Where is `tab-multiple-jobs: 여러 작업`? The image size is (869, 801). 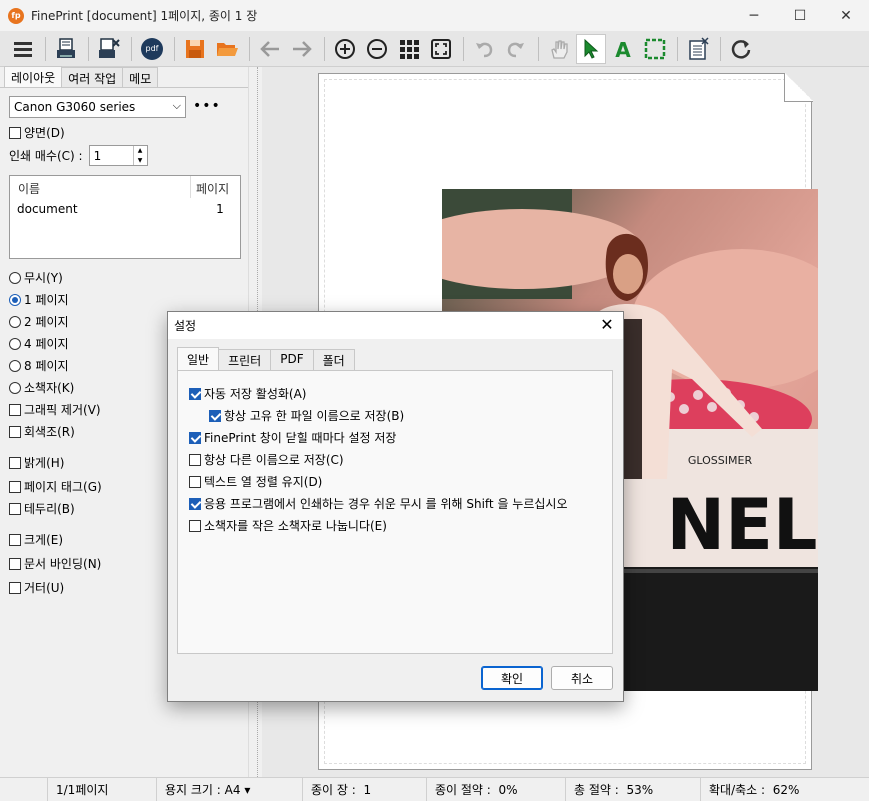 tab-multiple-jobs: 여러 작업 is located at coordinates (92, 77).